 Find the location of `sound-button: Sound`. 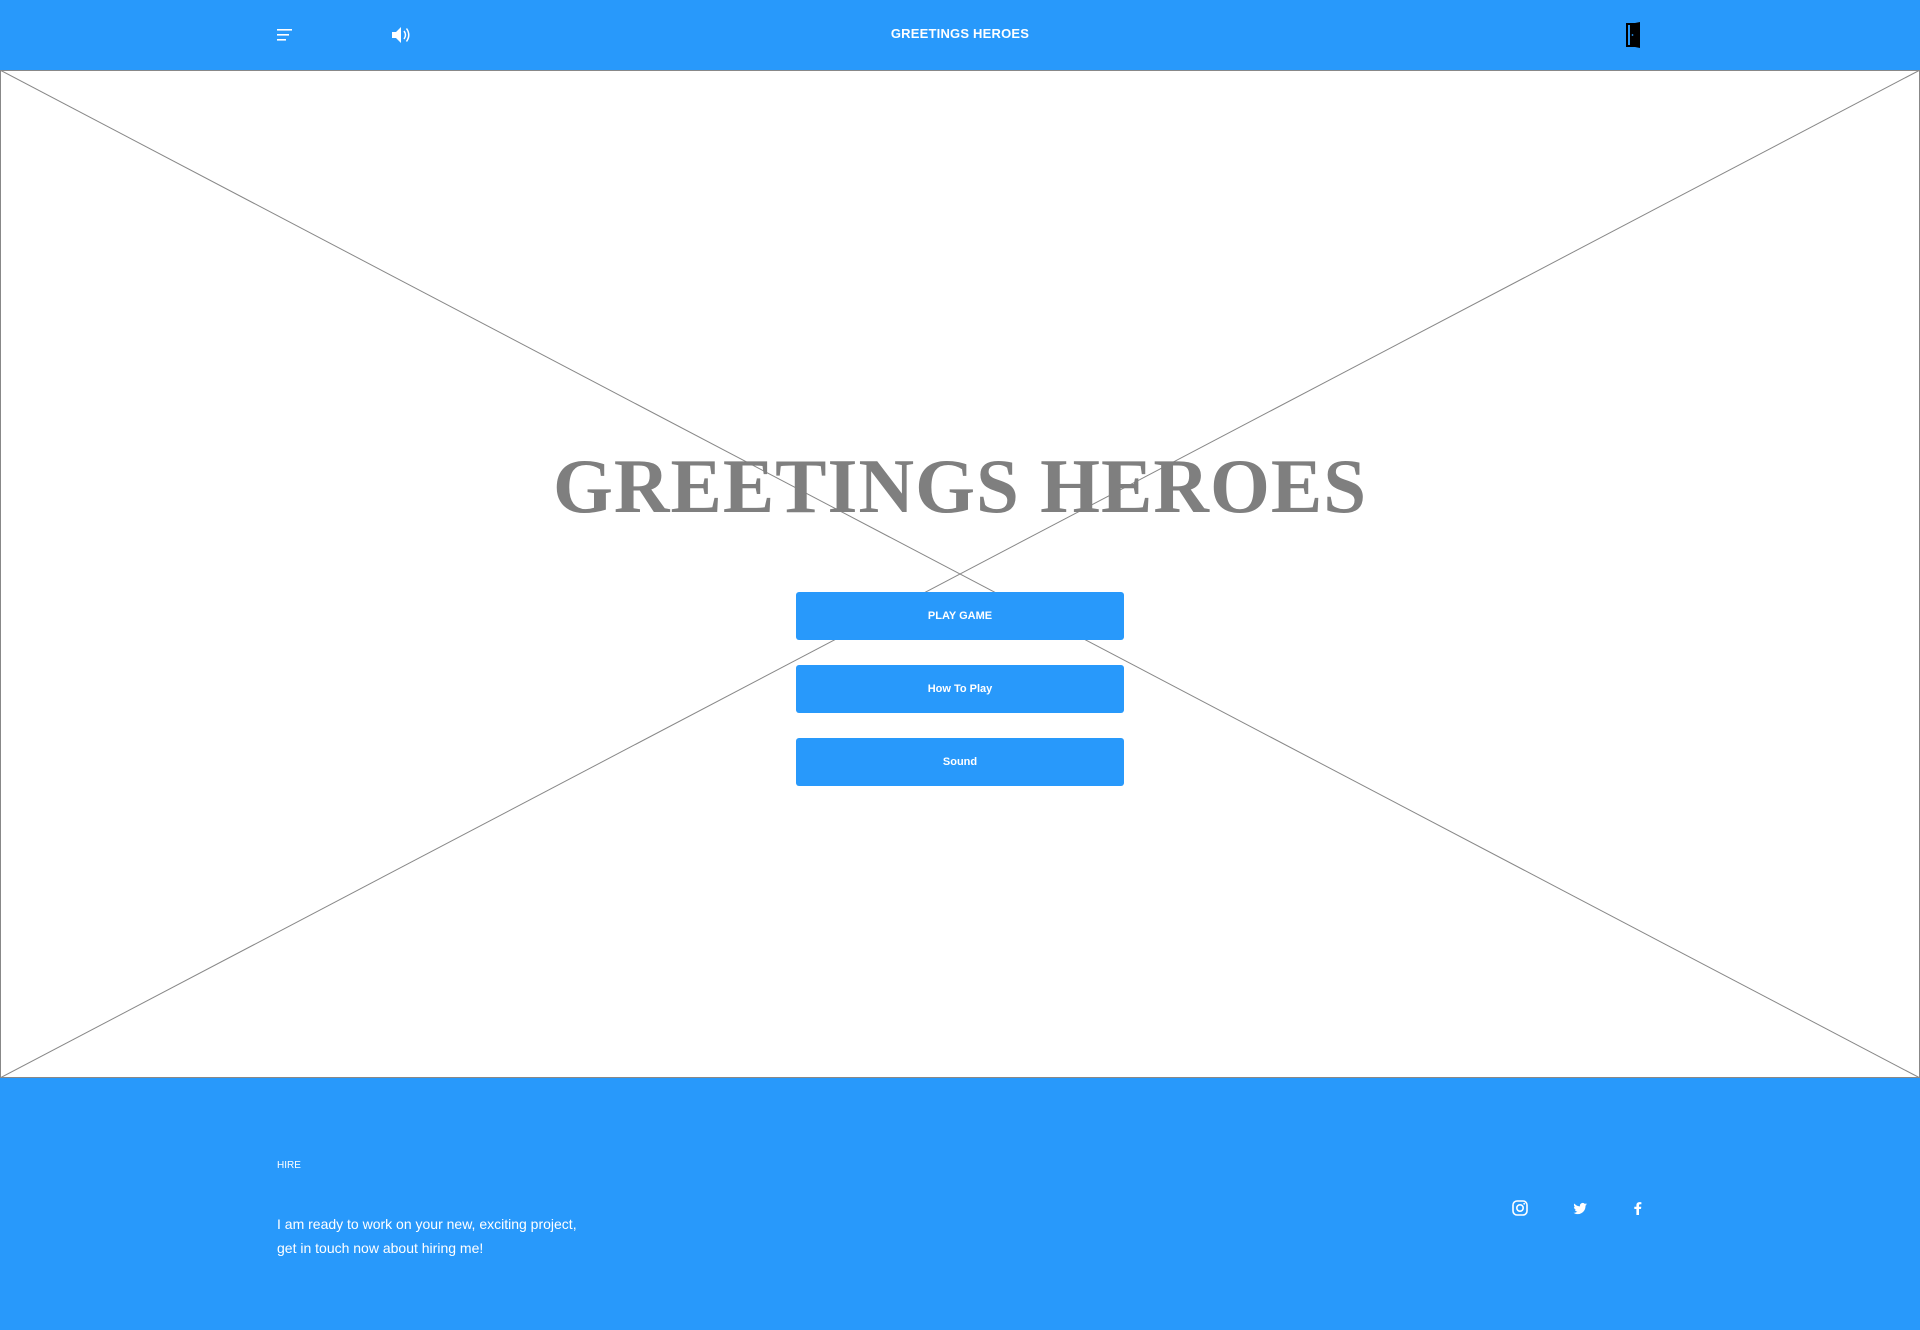

sound-button: Sound is located at coordinates (960, 762).